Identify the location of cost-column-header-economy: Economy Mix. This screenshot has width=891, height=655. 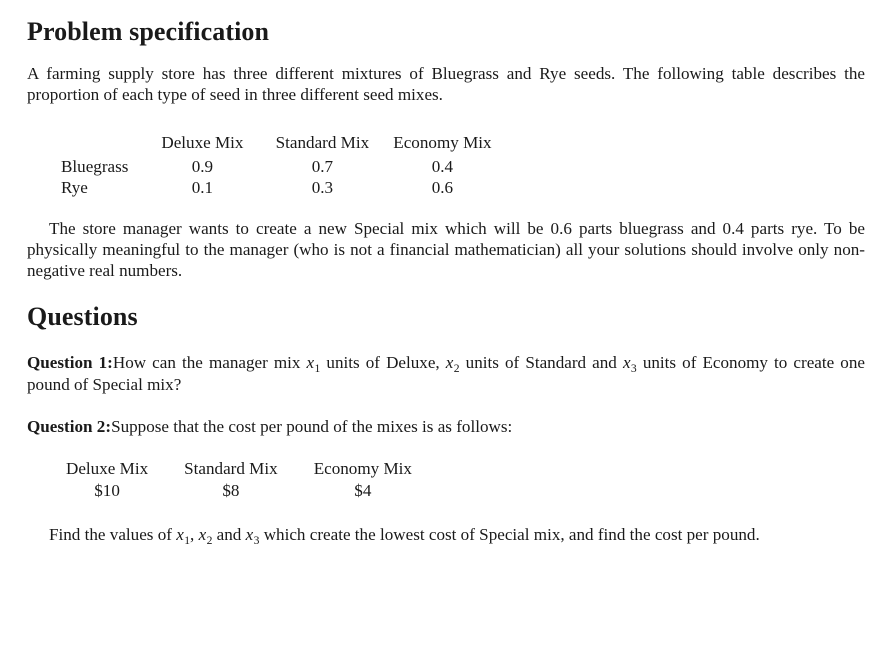
(362, 468).